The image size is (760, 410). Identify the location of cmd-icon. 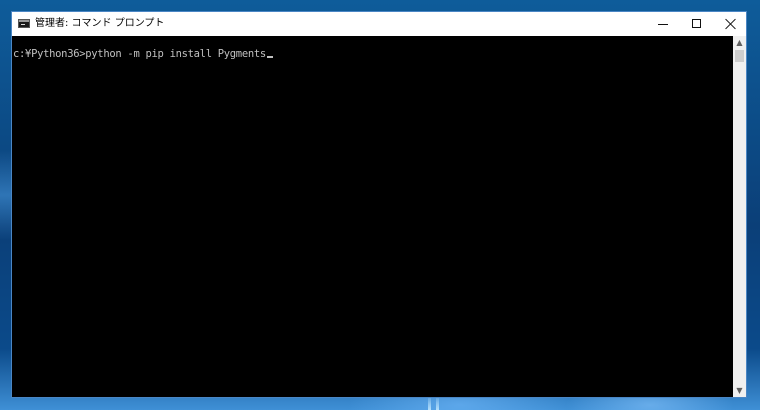
(24, 23).